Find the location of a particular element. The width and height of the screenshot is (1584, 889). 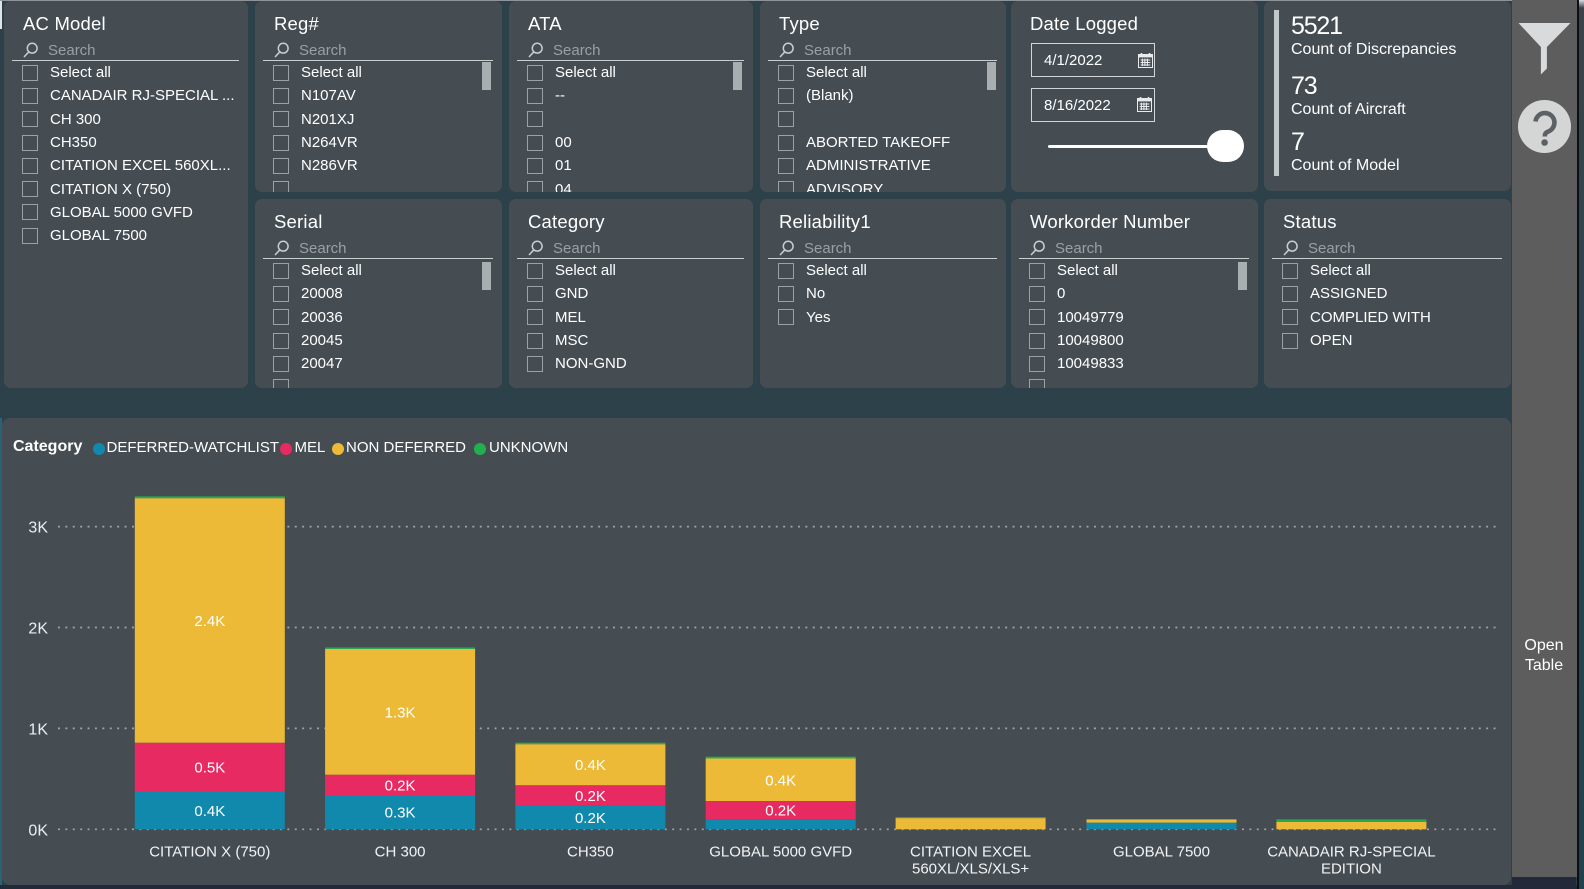

svg-text: CH 300 is located at coordinates (400, 851).